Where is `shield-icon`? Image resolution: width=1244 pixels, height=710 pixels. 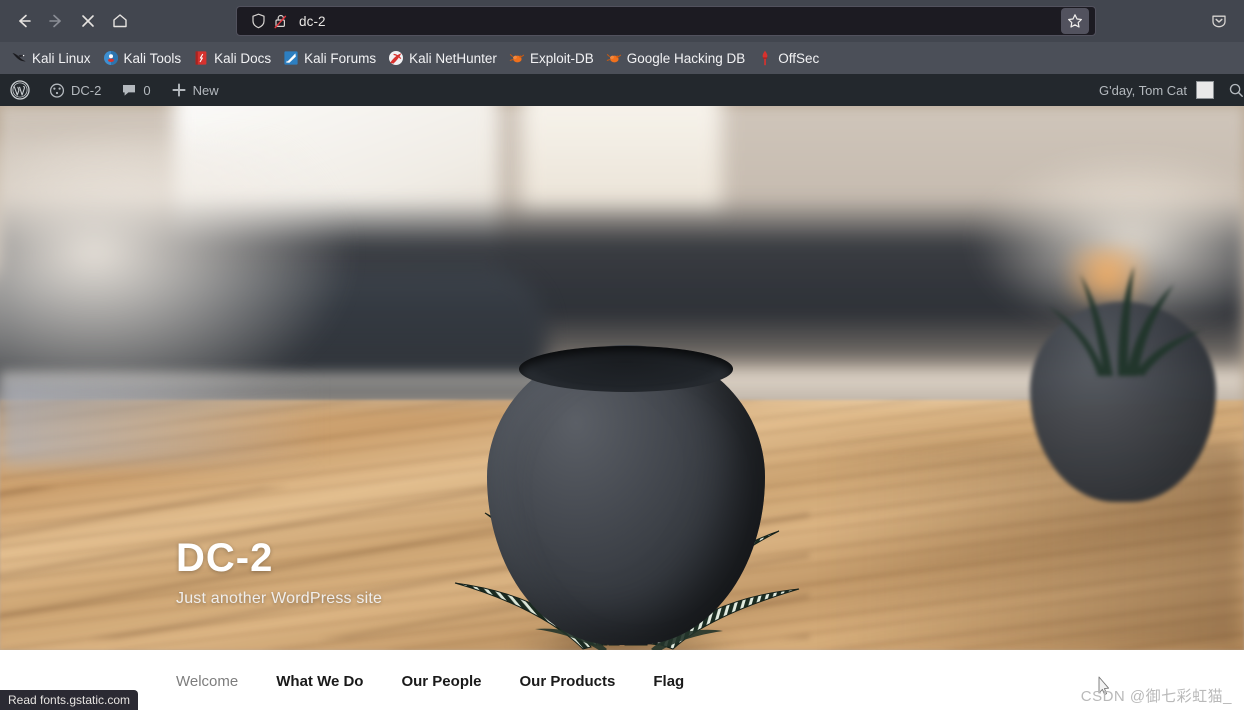 shield-icon is located at coordinates (258, 21).